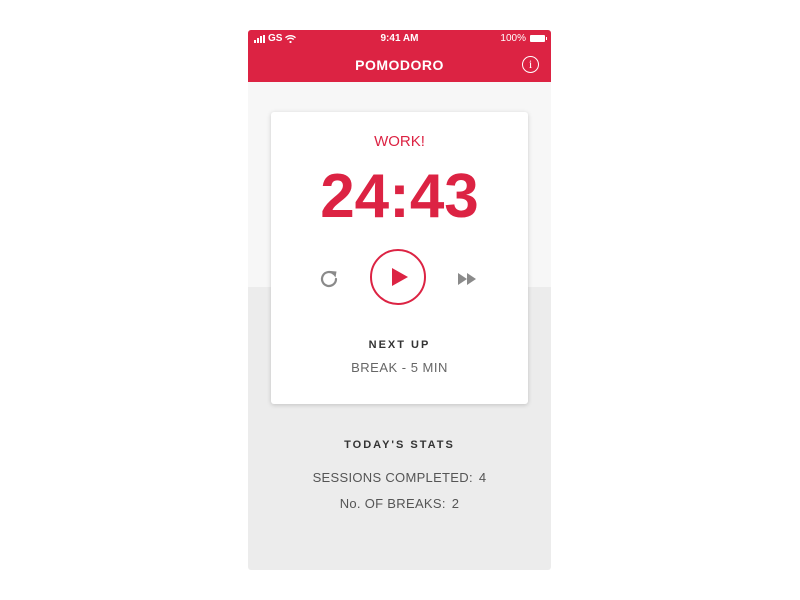 This screenshot has width=800, height=600. Describe the element at coordinates (455, 503) in the screenshot. I see `breaks-value: 2` at that location.